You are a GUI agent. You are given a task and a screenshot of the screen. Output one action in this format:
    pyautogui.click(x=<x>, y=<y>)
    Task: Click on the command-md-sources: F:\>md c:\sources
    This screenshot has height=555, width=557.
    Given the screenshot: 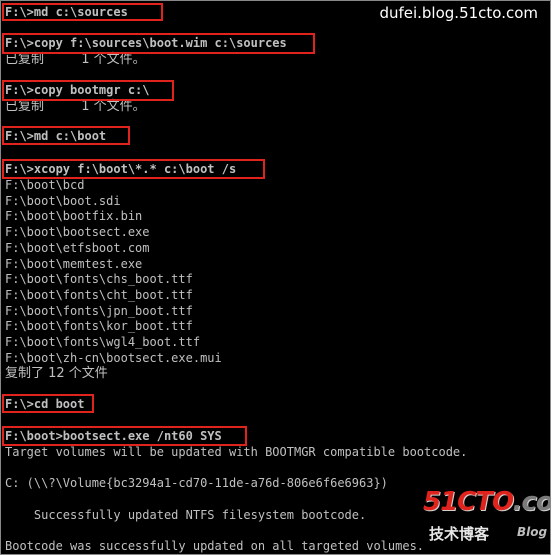 What is the action you would take?
    pyautogui.click(x=66, y=12)
    